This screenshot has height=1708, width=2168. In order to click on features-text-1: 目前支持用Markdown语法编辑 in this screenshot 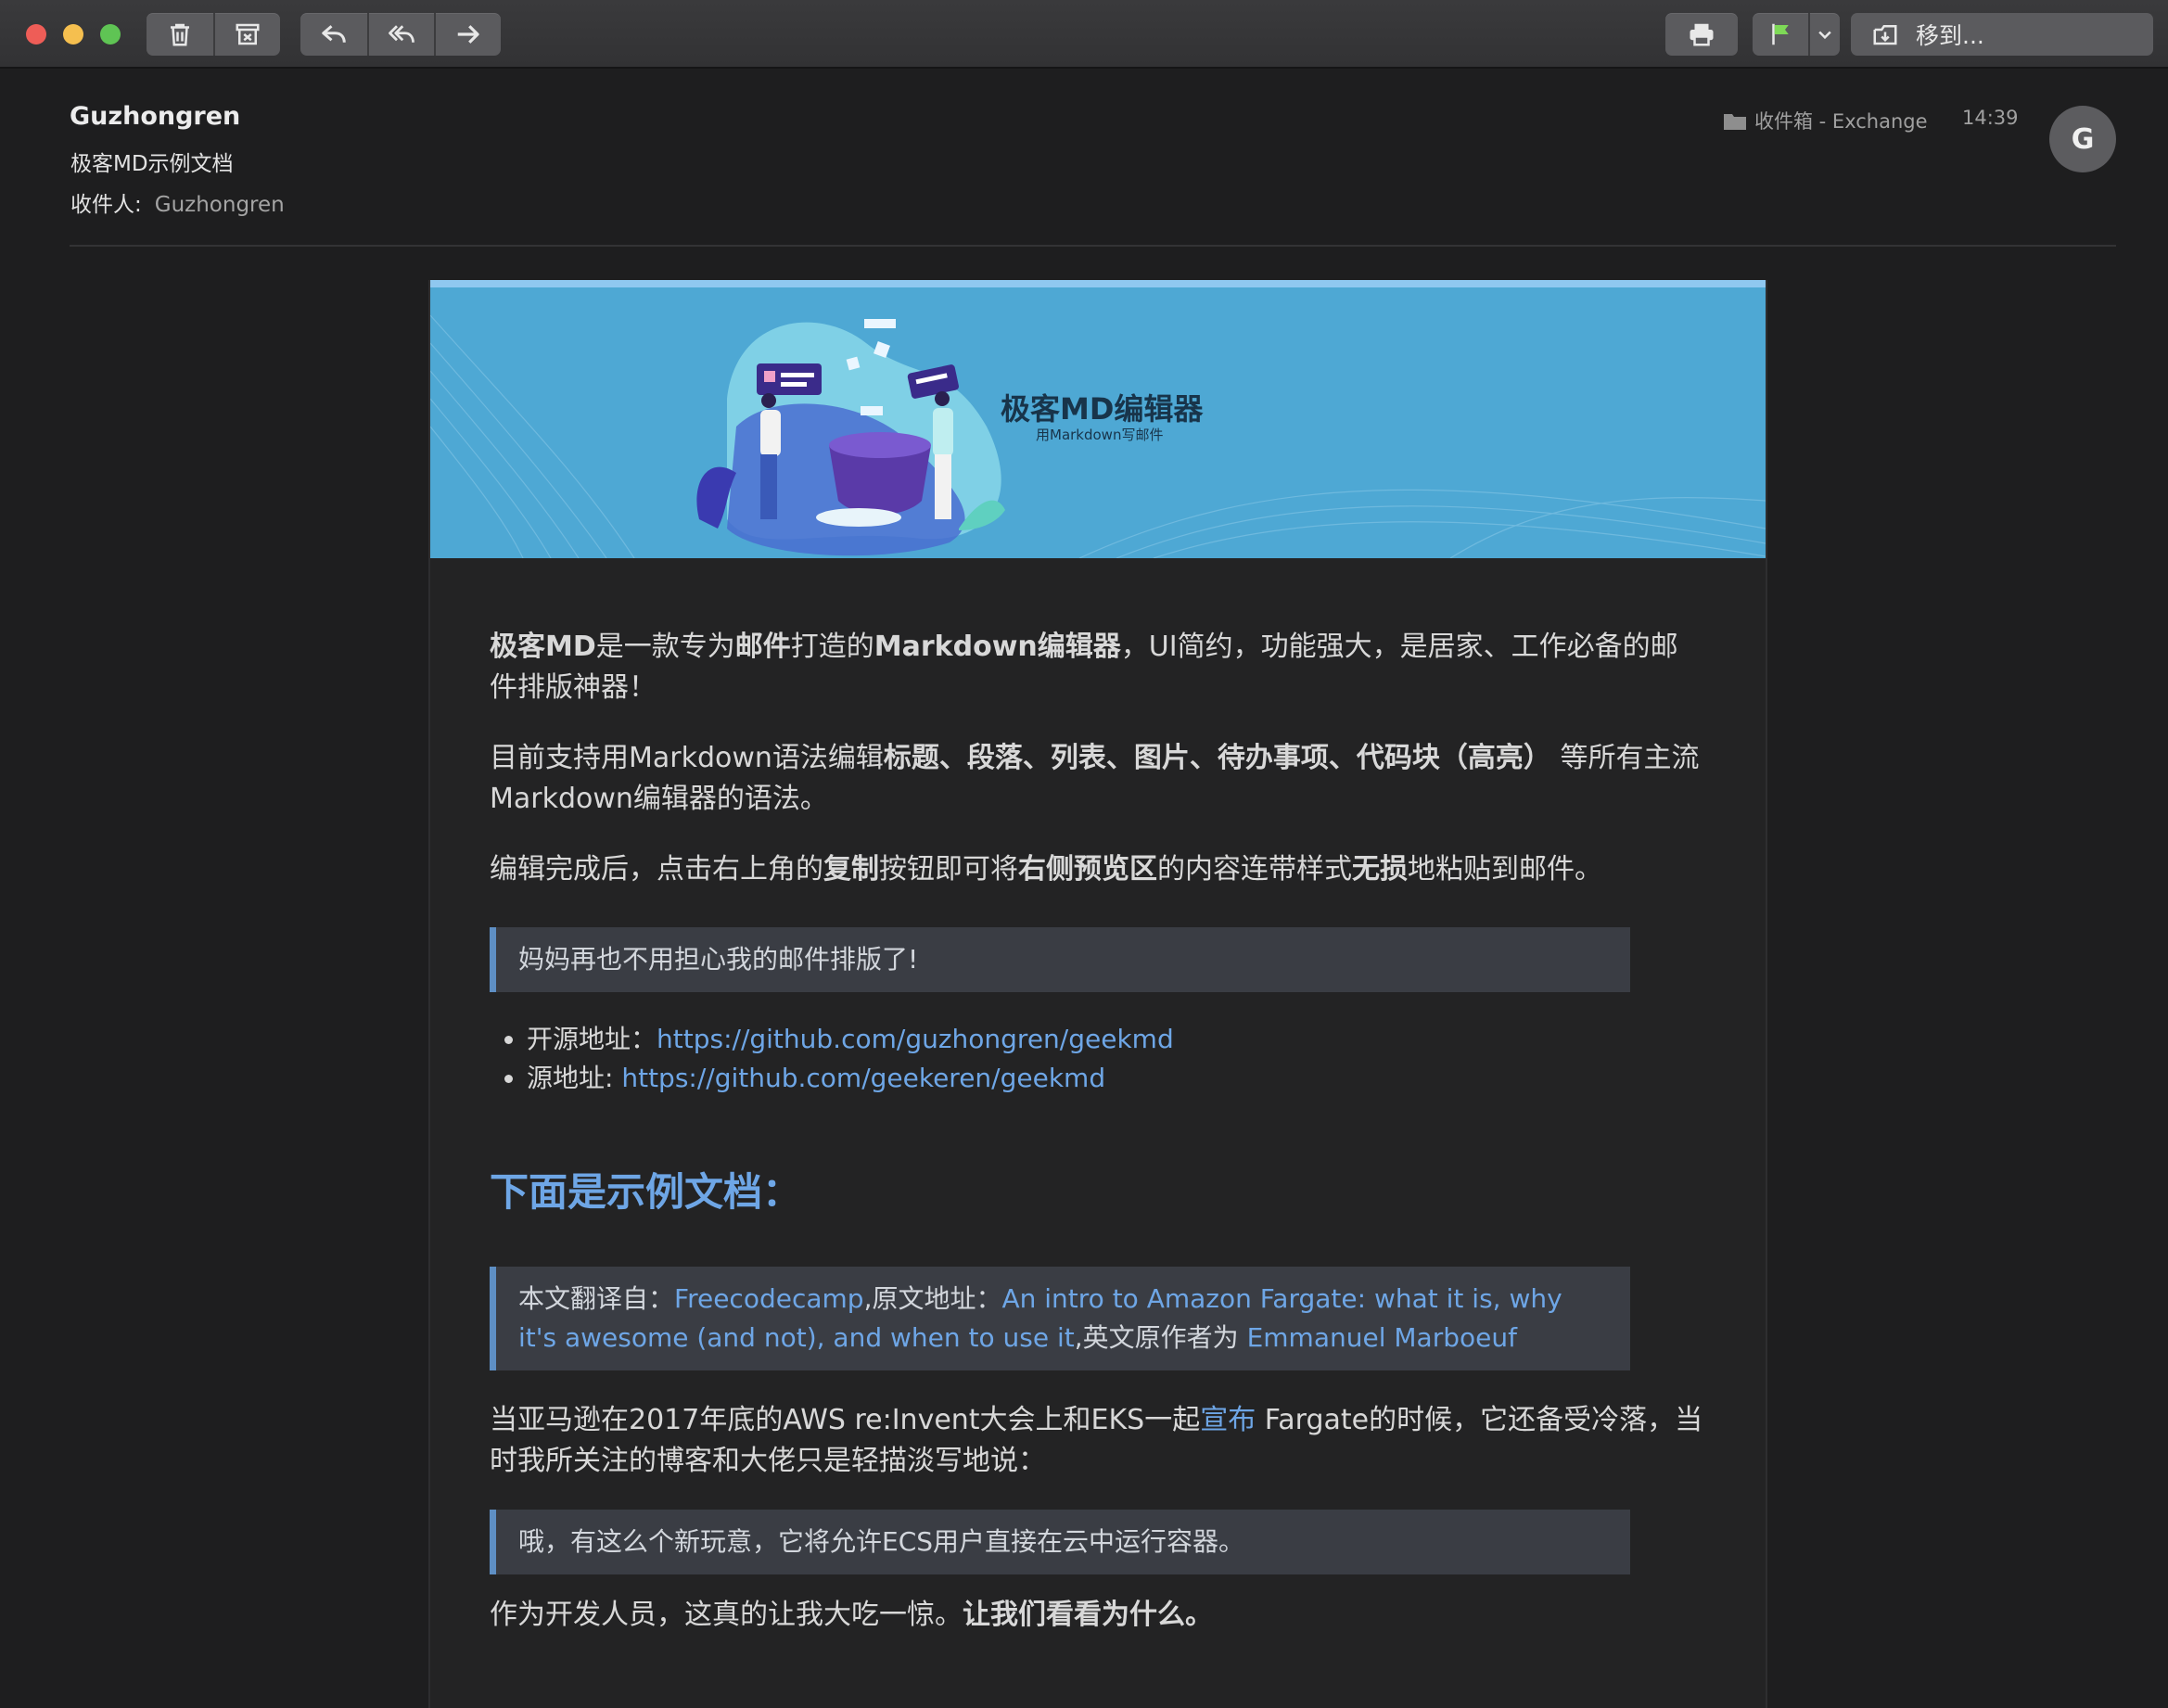, I will do `click(687, 758)`.